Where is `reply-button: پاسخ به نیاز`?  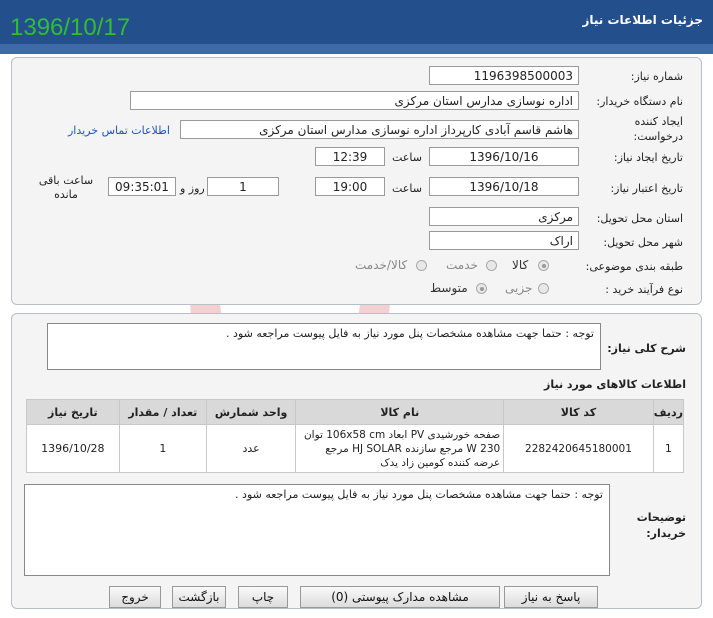 reply-button: پاسخ به نیاز is located at coordinates (551, 597).